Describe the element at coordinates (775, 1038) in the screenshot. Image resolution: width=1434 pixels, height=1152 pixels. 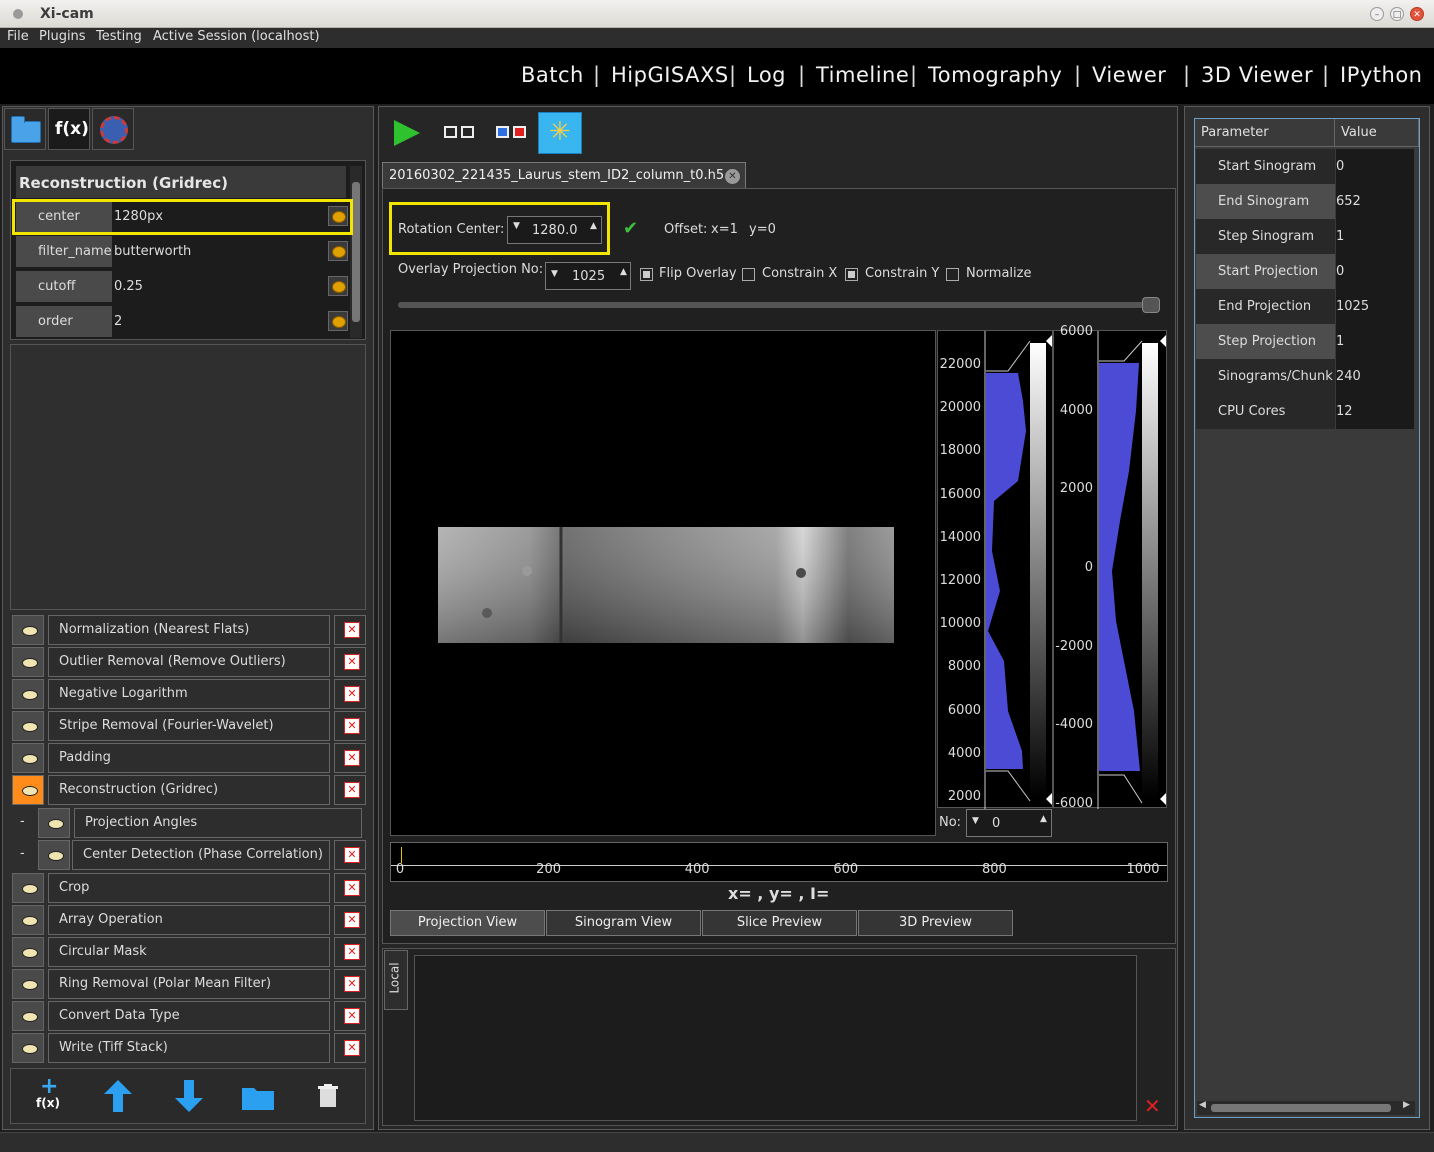
I see `console-output` at that location.